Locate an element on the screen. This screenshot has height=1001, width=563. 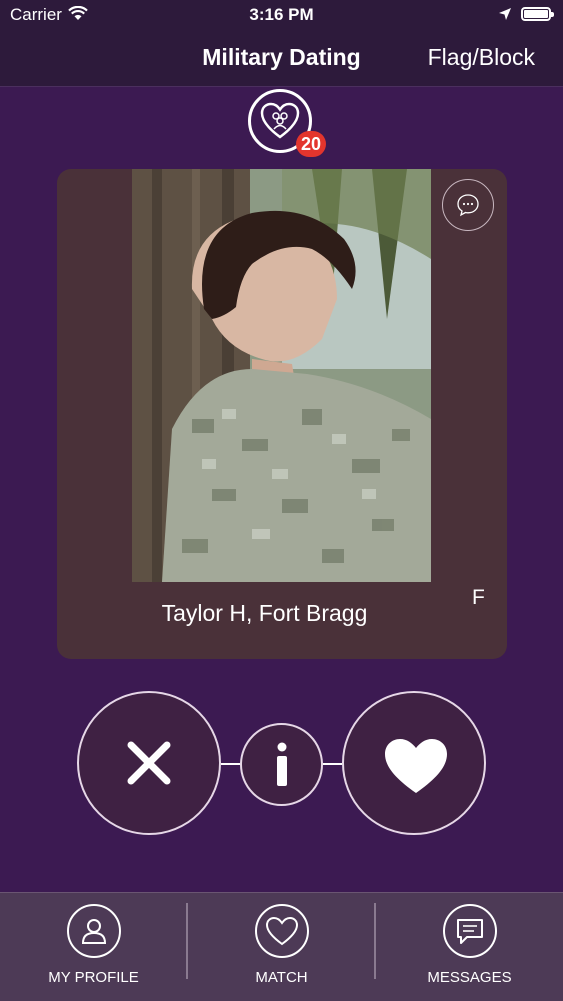
close-icon is located at coordinates (149, 763).